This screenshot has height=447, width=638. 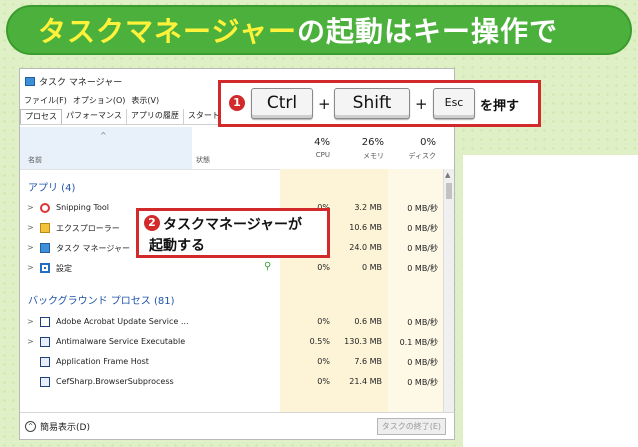 What do you see at coordinates (237, 148) in the screenshot?
I see `column-header-row: ^ 名前 状態` at bounding box center [237, 148].